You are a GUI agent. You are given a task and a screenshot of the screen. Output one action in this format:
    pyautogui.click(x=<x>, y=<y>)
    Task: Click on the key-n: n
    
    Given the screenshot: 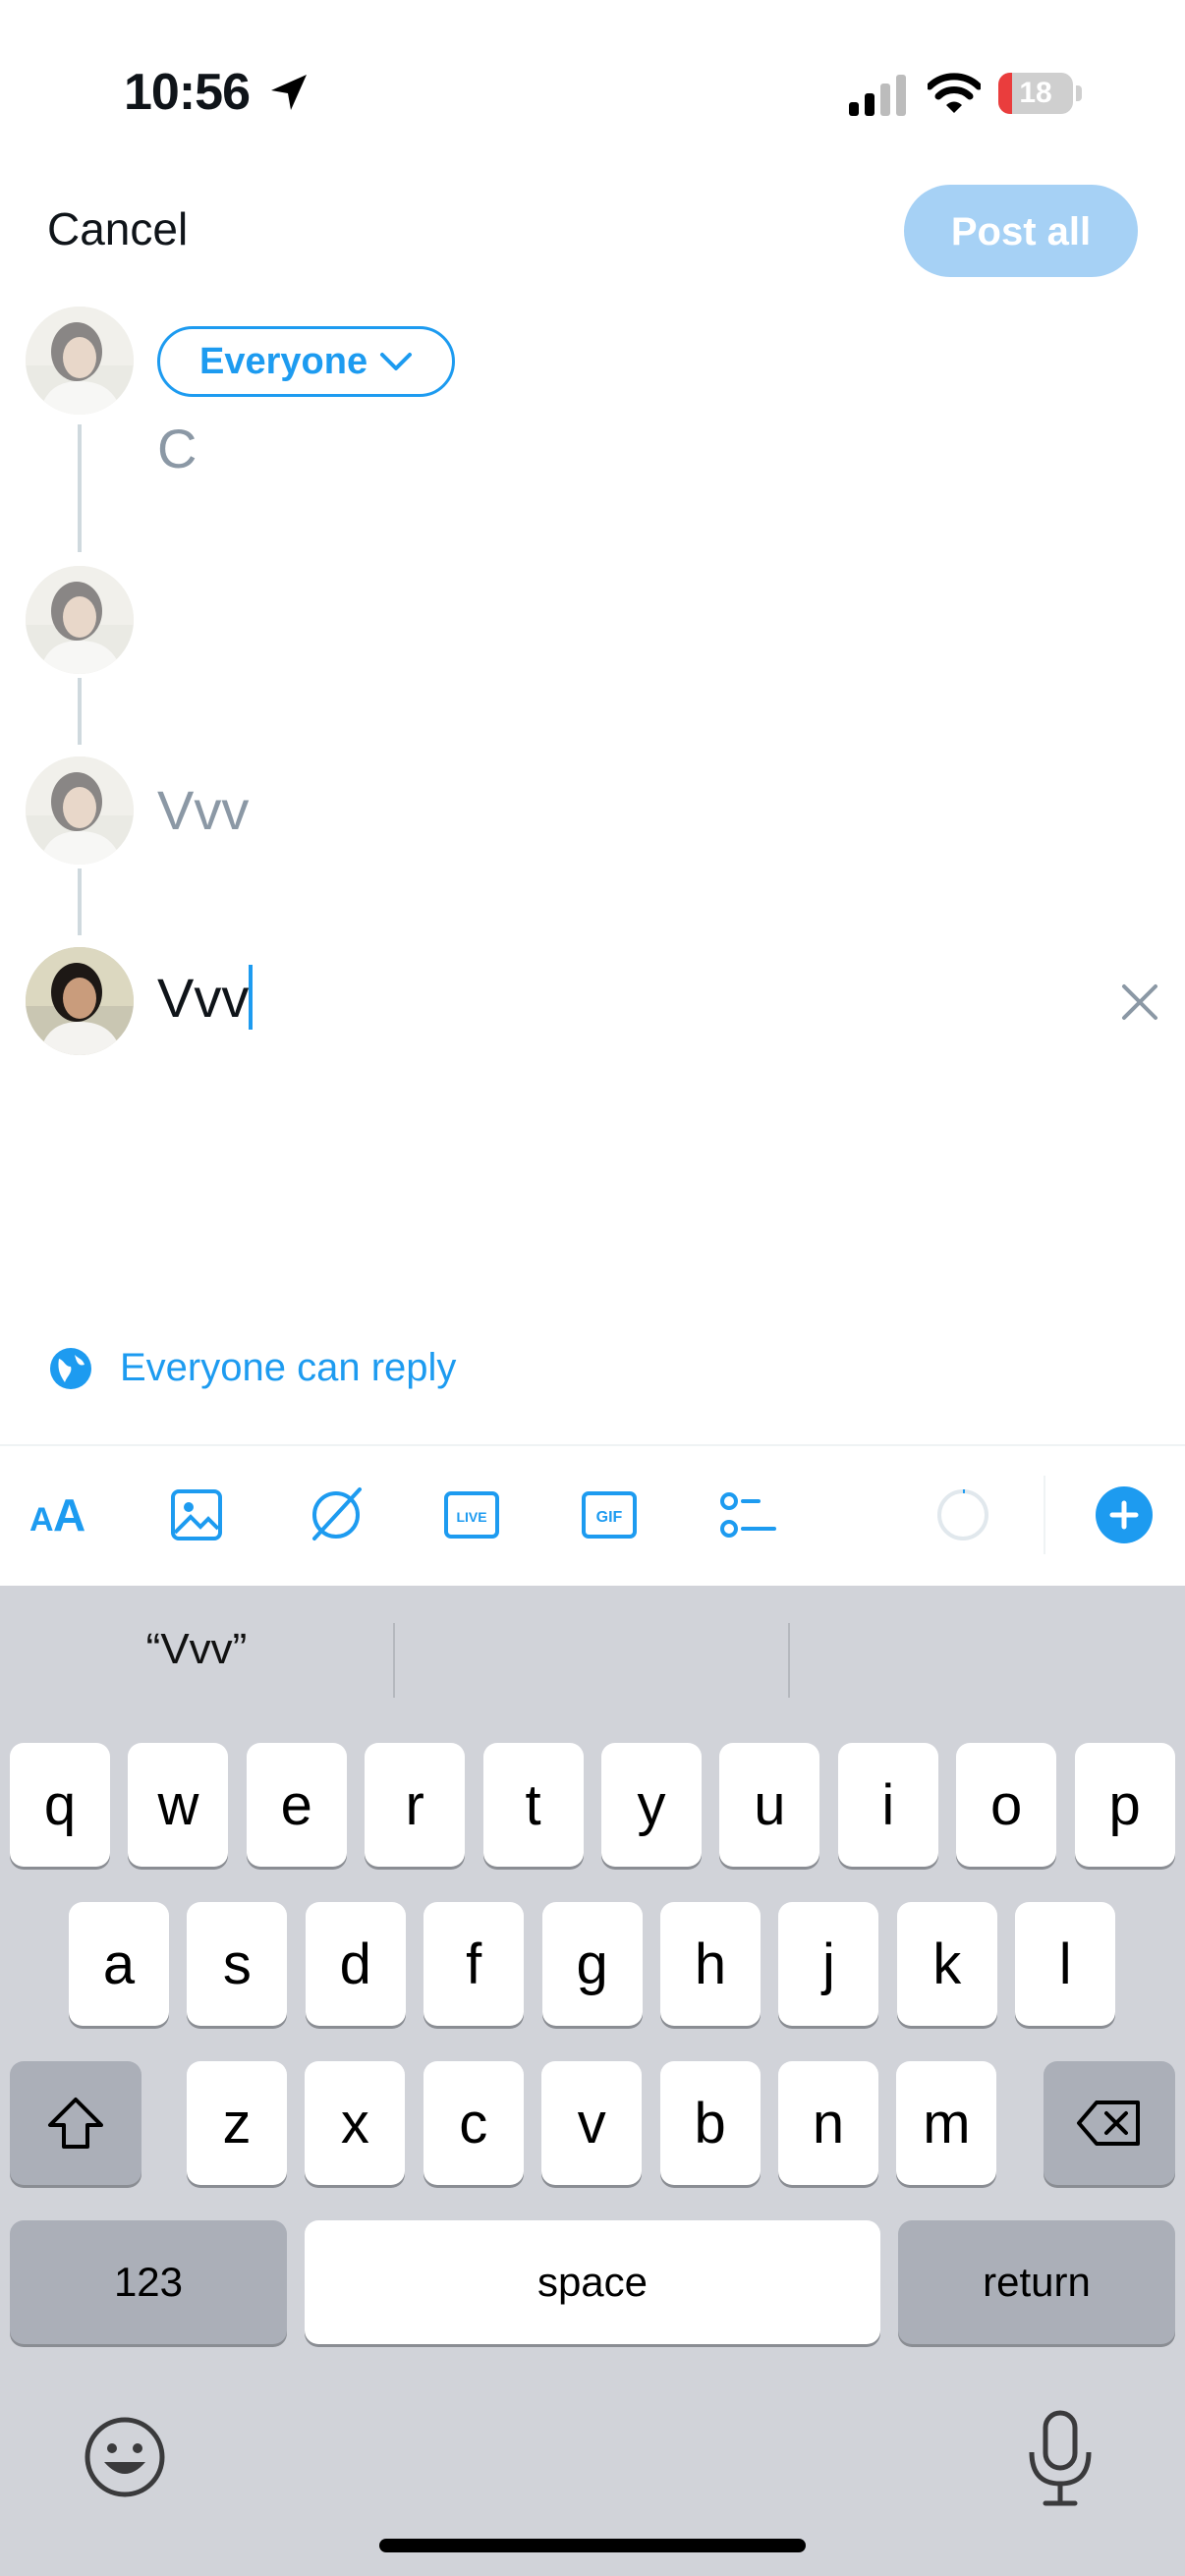 What is the action you would take?
    pyautogui.click(x=828, y=2123)
    